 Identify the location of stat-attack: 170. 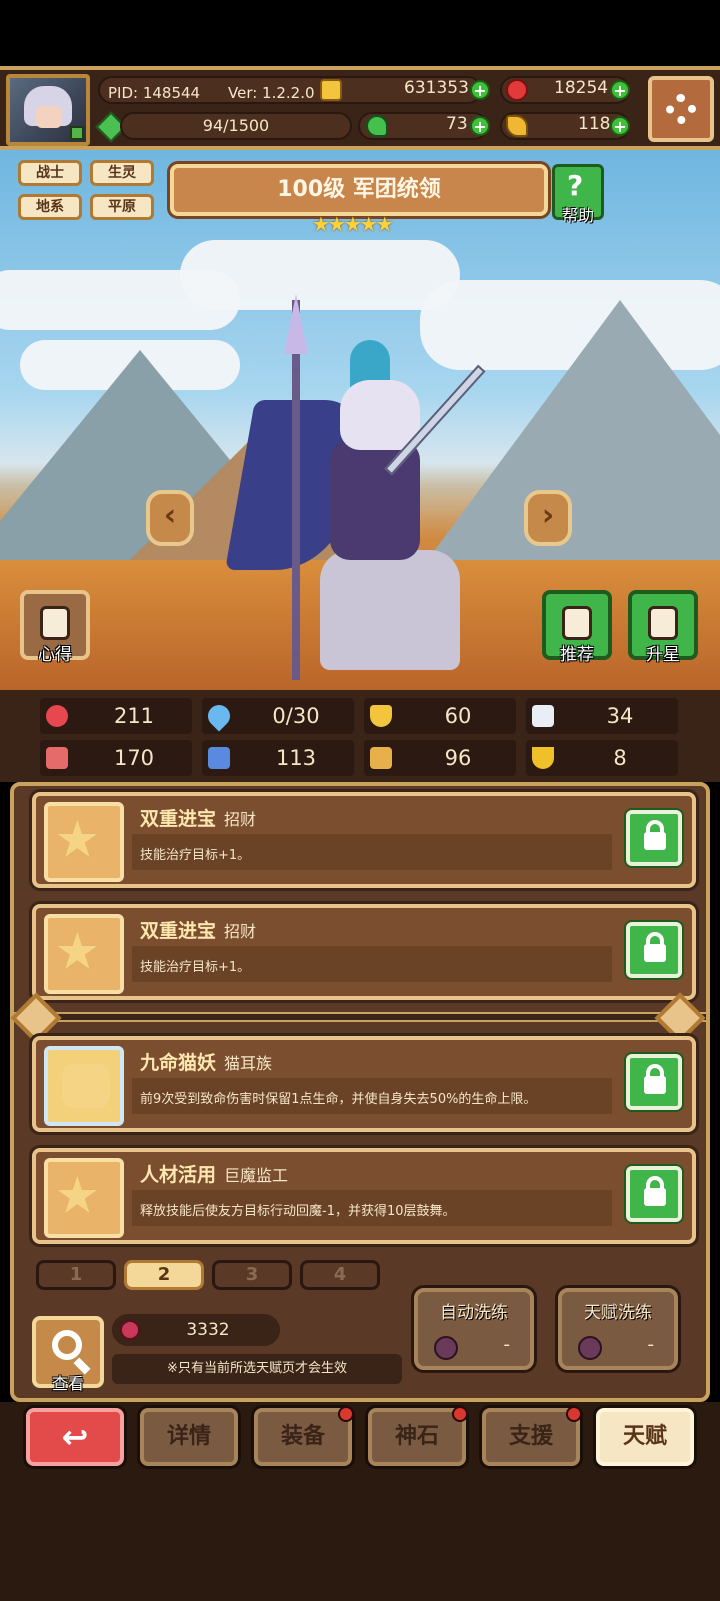
(116, 758).